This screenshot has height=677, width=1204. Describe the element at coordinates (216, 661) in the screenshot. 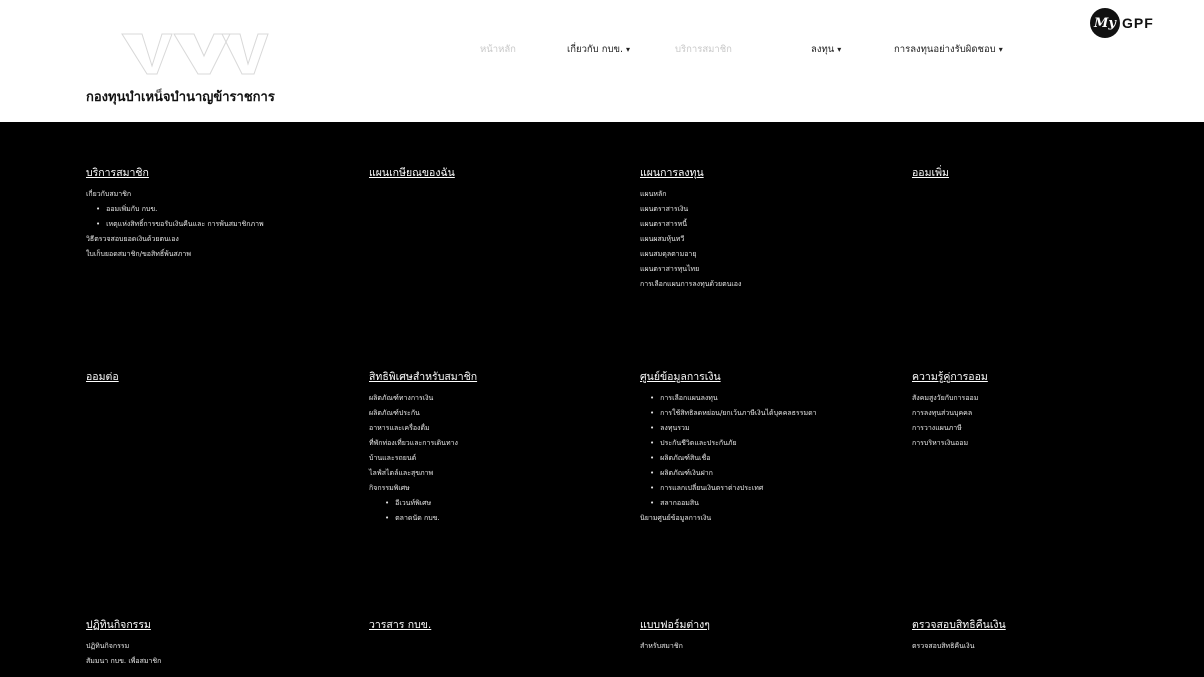

I see `menu-item: สัมมนา กบข. เพื่อสมาชิก` at that location.